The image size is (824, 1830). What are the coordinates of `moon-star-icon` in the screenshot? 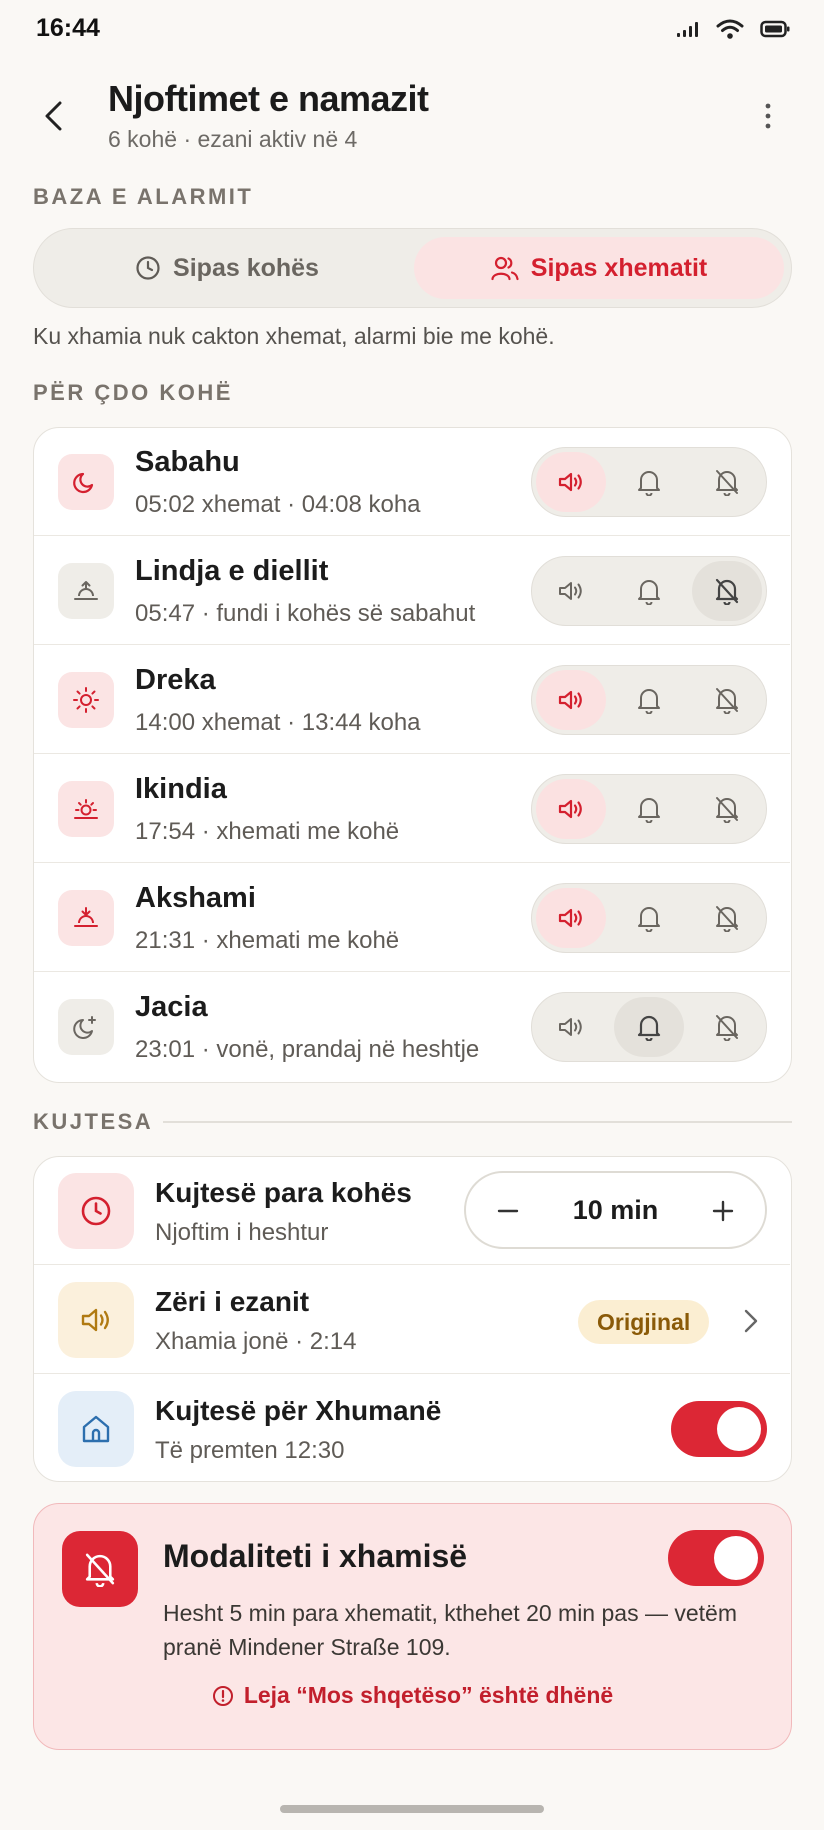 It's located at (86, 1027).